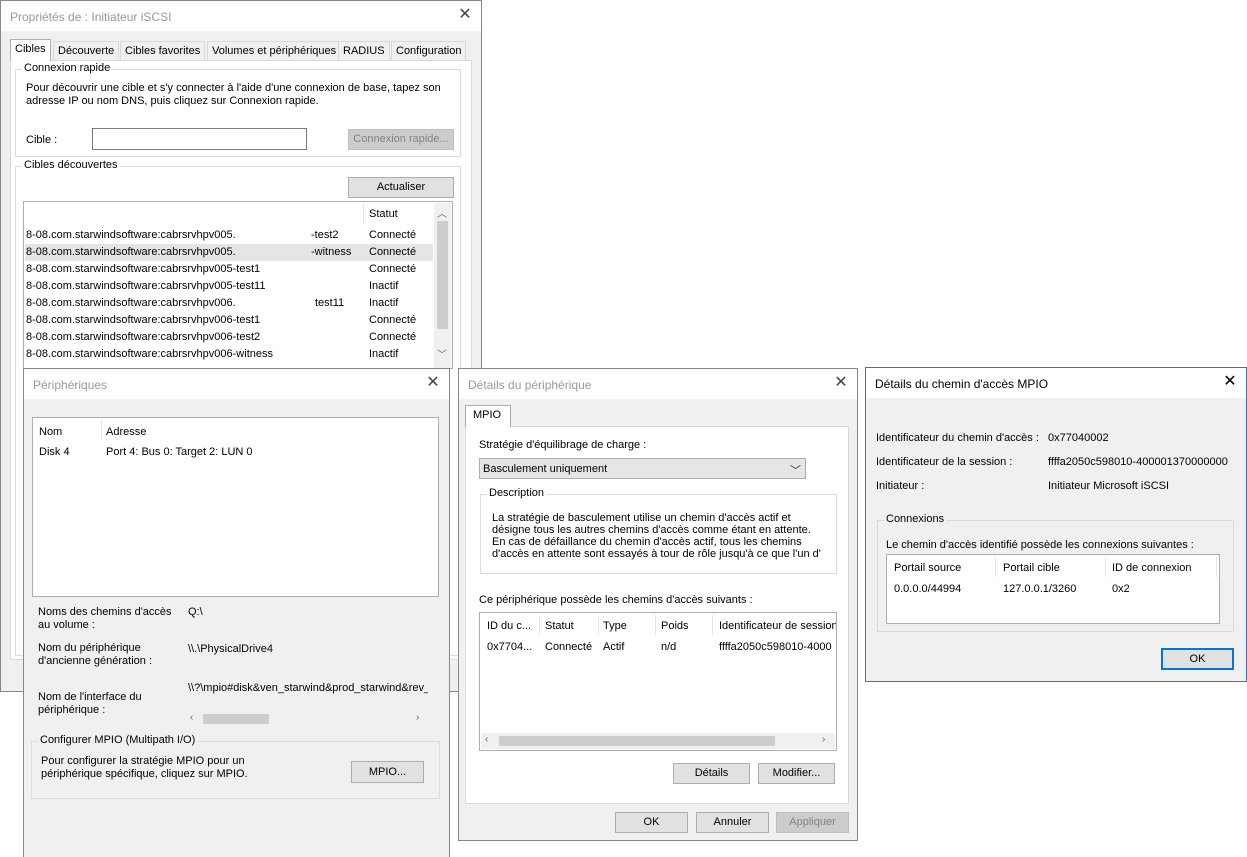  Describe the element at coordinates (614, 647) in the screenshot. I see `path-type: Actif` at that location.